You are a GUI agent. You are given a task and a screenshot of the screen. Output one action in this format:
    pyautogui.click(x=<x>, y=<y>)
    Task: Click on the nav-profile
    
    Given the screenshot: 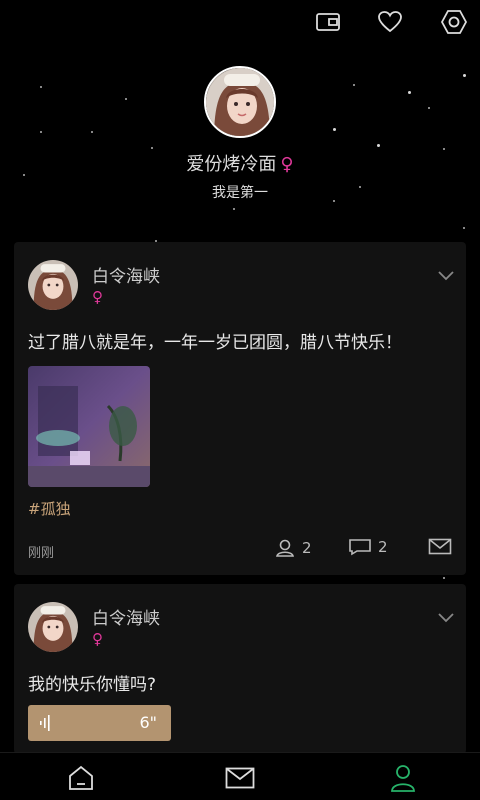 What is the action you would take?
    pyautogui.click(x=403, y=778)
    